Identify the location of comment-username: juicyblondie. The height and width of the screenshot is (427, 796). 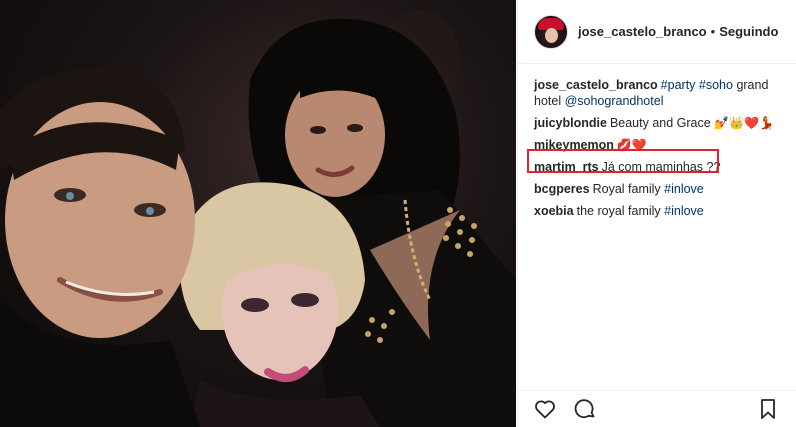
(570, 123).